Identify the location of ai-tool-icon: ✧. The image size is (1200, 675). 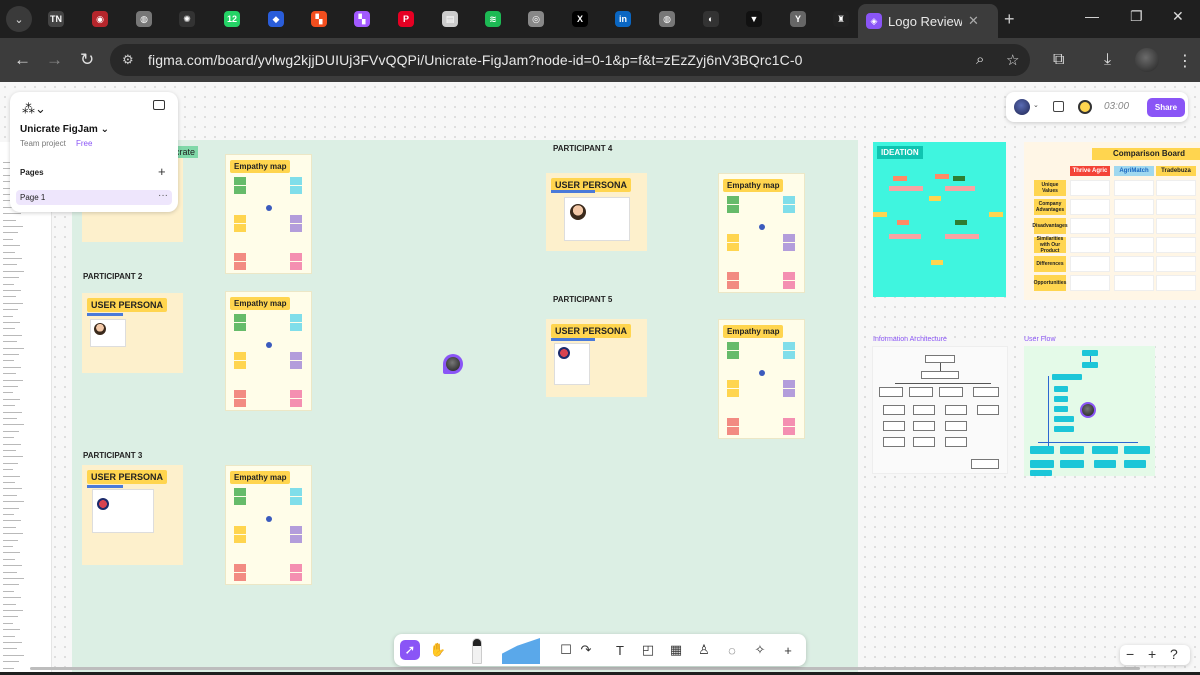
(760, 650).